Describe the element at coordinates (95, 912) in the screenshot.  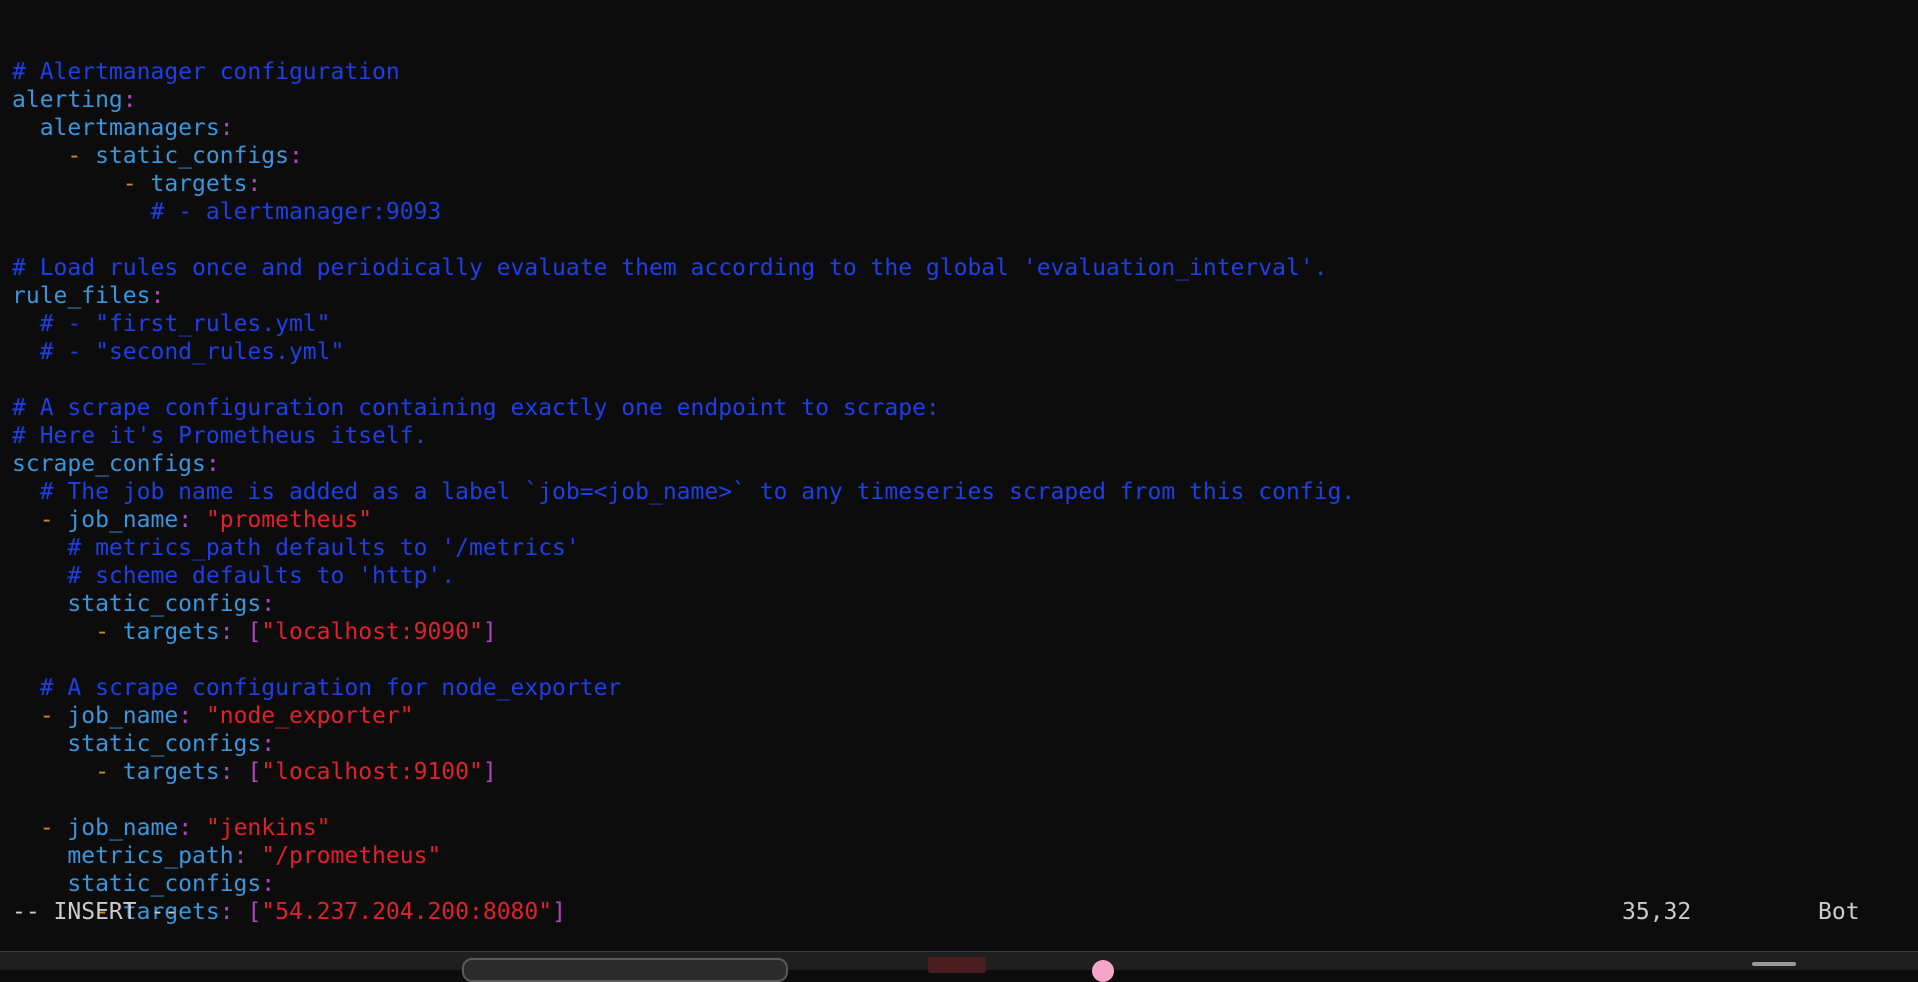
I see `mode-indicator: -- INSERT --` at that location.